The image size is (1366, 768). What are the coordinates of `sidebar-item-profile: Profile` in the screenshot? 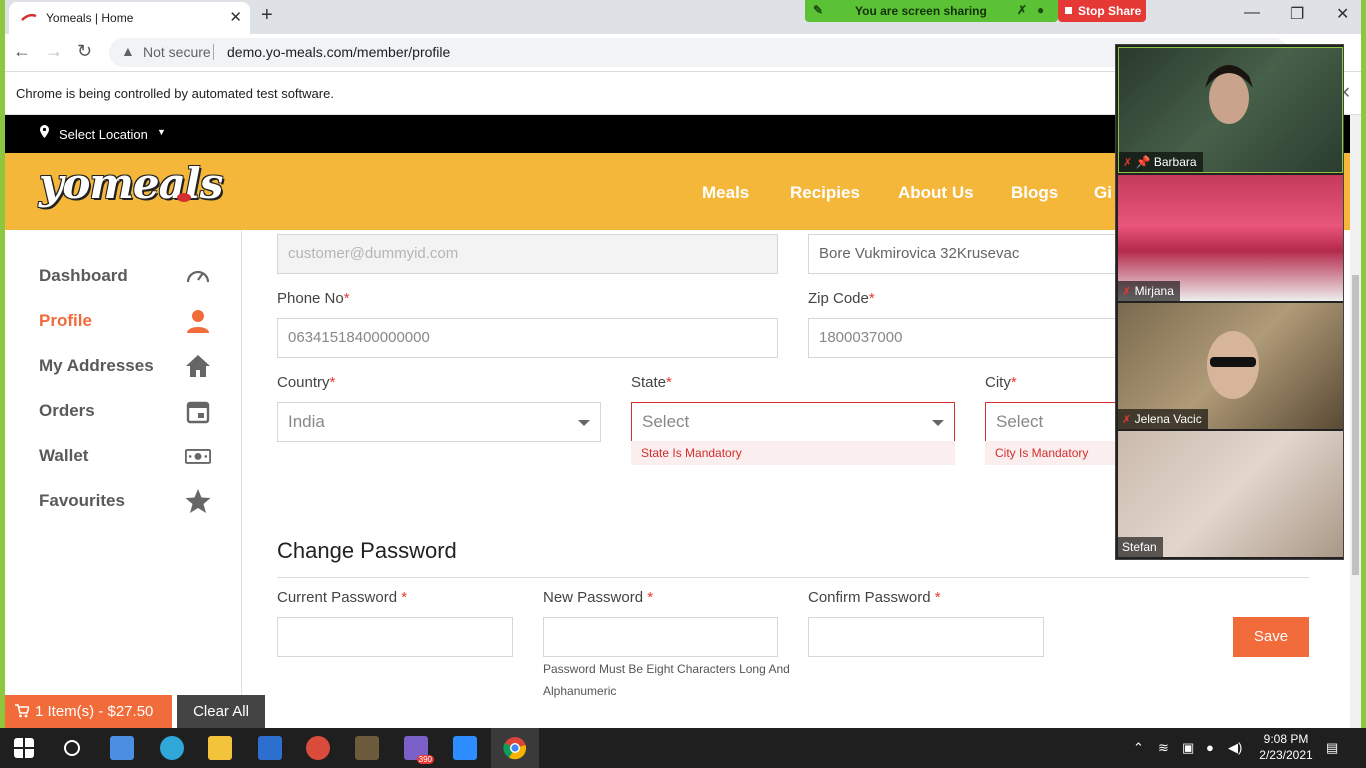 It's located at (129, 321).